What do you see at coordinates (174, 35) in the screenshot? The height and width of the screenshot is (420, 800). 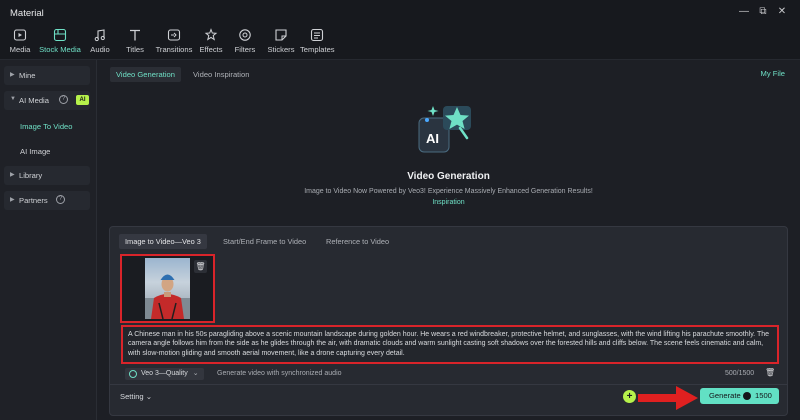 I see `transitions-icon` at bounding box center [174, 35].